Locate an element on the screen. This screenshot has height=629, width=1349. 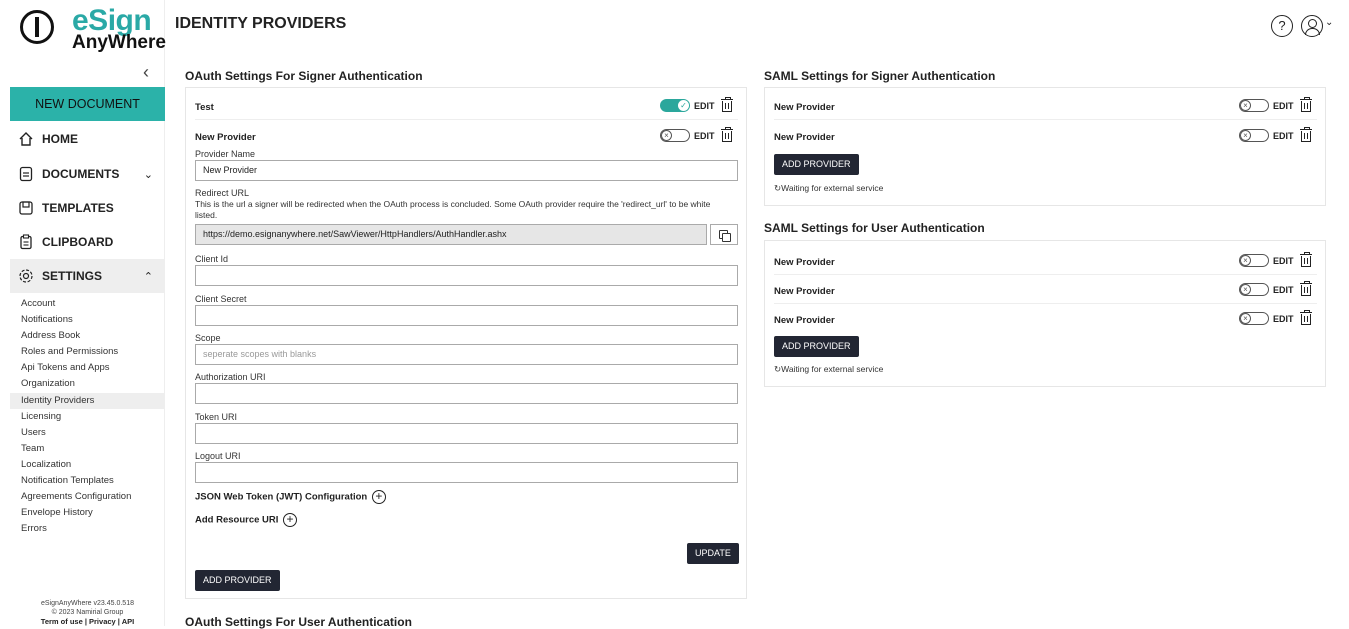
nav-documents-label: DOCUMENTS is located at coordinates (81, 174).